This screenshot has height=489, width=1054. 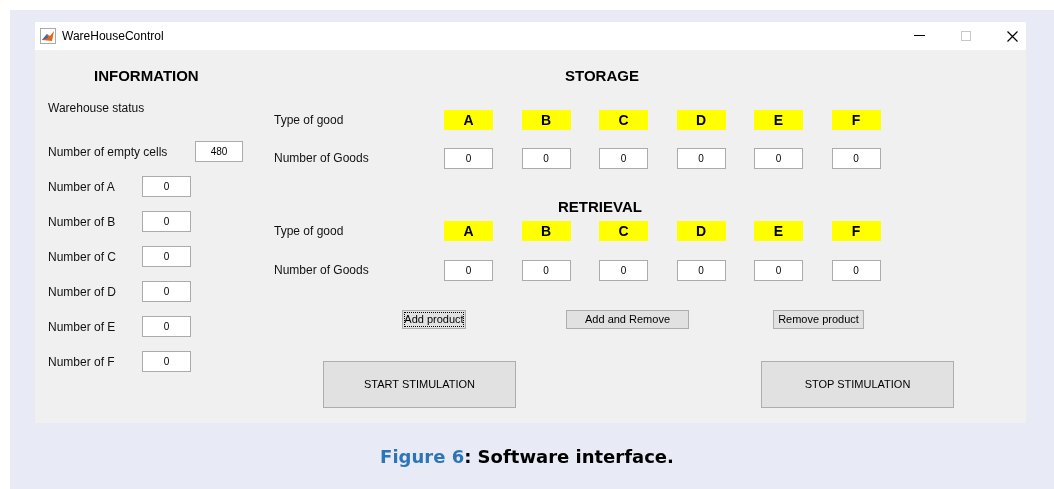 What do you see at coordinates (600, 206) in the screenshot?
I see `section-heading: RETRIEVAL` at bounding box center [600, 206].